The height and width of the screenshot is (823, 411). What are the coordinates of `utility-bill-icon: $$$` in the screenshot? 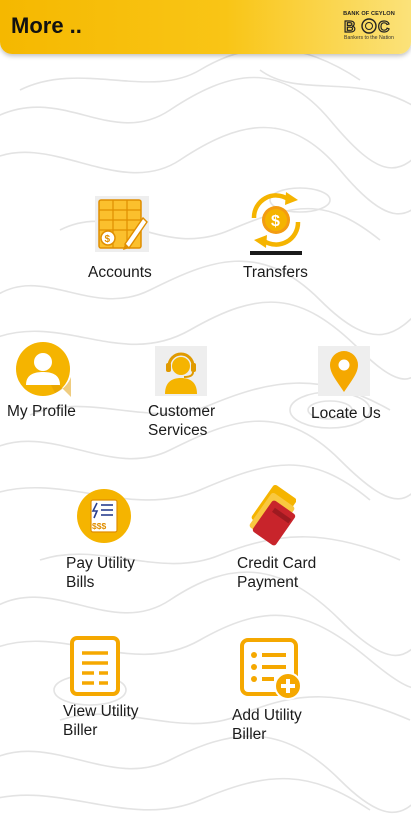 It's located at (104, 516).